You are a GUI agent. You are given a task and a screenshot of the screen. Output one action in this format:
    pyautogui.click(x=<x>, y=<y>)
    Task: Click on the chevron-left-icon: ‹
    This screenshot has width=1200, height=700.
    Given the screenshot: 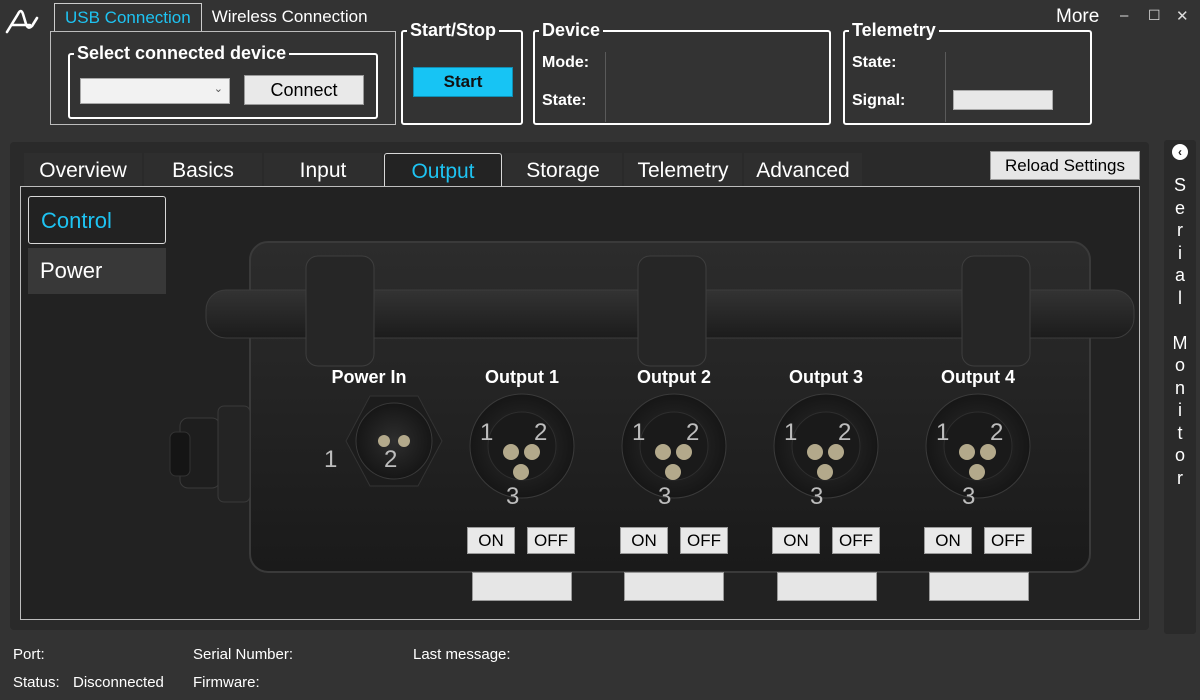 What is the action you would take?
    pyautogui.click(x=1180, y=152)
    